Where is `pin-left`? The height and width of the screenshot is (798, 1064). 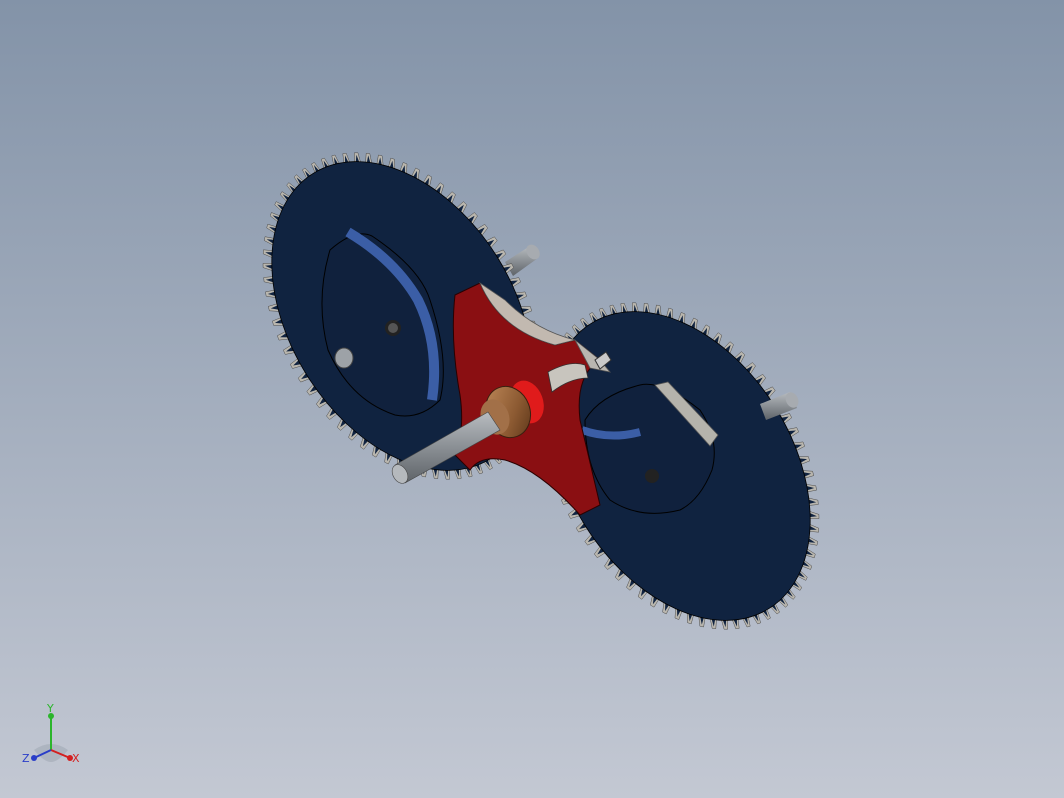
pin-left is located at coordinates (344, 358).